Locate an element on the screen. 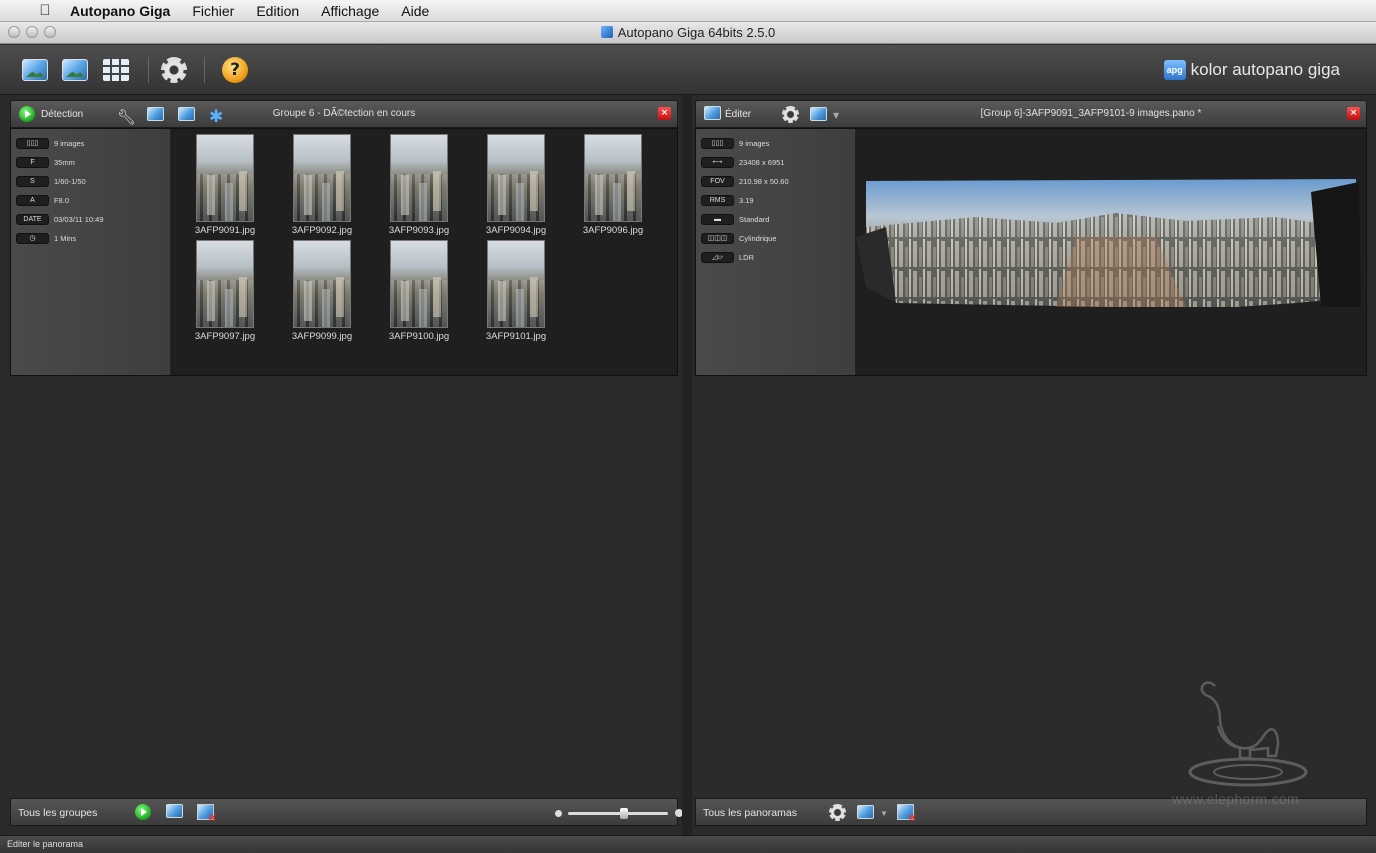 Image resolution: width=1376 pixels, height=853 pixels. open-images-button is located at coordinates (76, 70).